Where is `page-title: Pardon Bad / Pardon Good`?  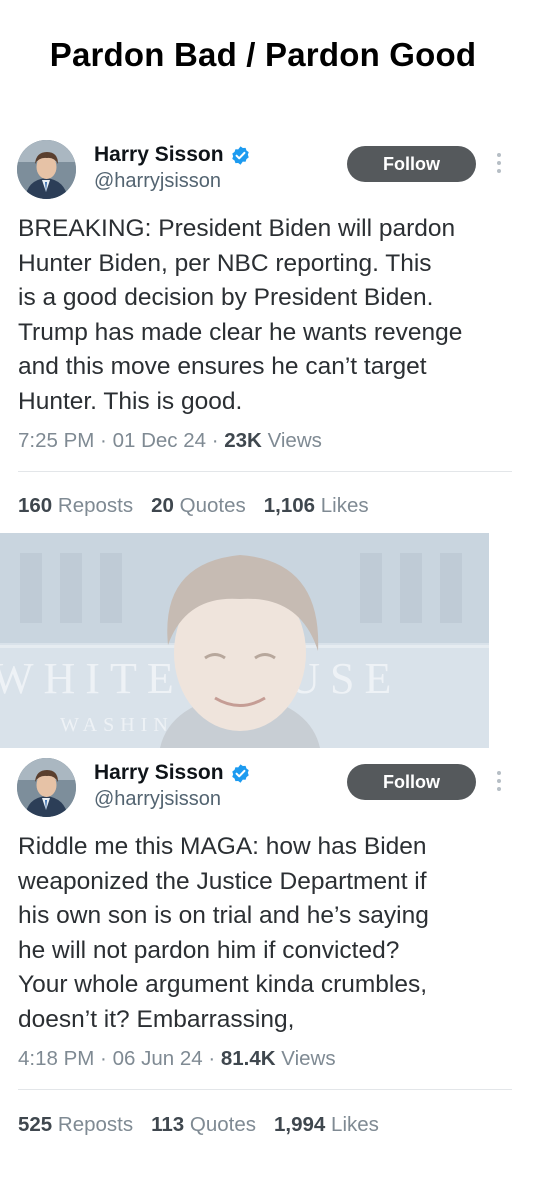 page-title: Pardon Bad / Pardon Good is located at coordinates (263, 54).